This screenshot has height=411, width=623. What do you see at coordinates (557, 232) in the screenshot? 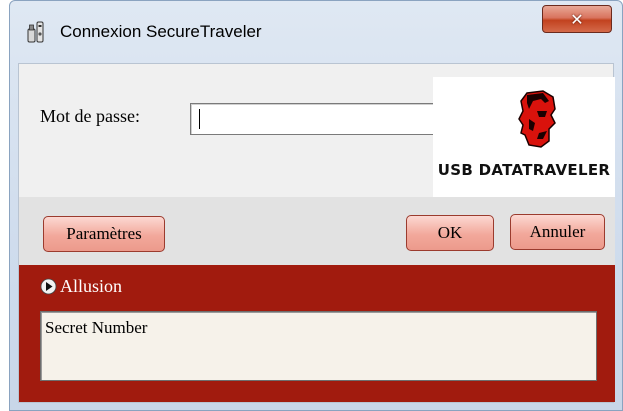
I see `cancel-button: Annuler` at bounding box center [557, 232].